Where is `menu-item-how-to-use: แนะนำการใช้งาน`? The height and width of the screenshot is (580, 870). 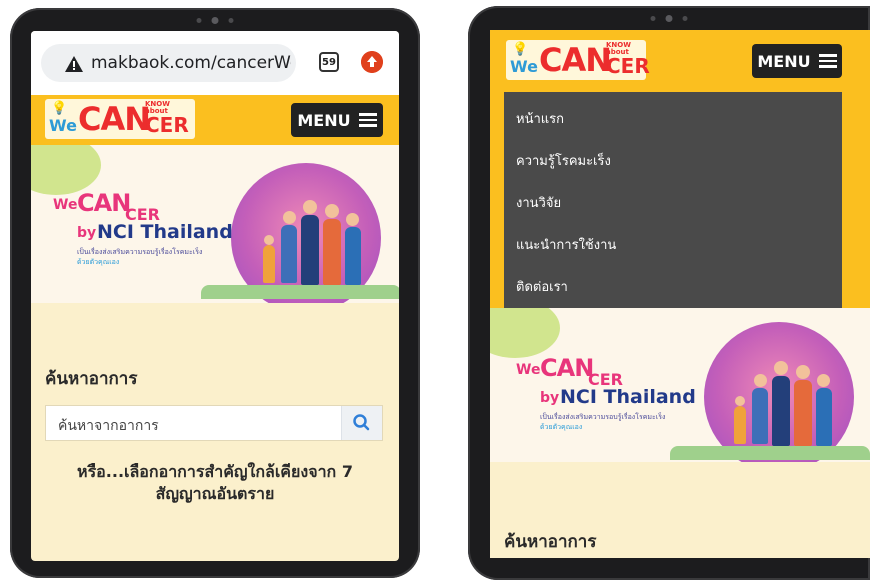
menu-item-how-to-use: แนะนำการใช้งาน is located at coordinates (566, 244).